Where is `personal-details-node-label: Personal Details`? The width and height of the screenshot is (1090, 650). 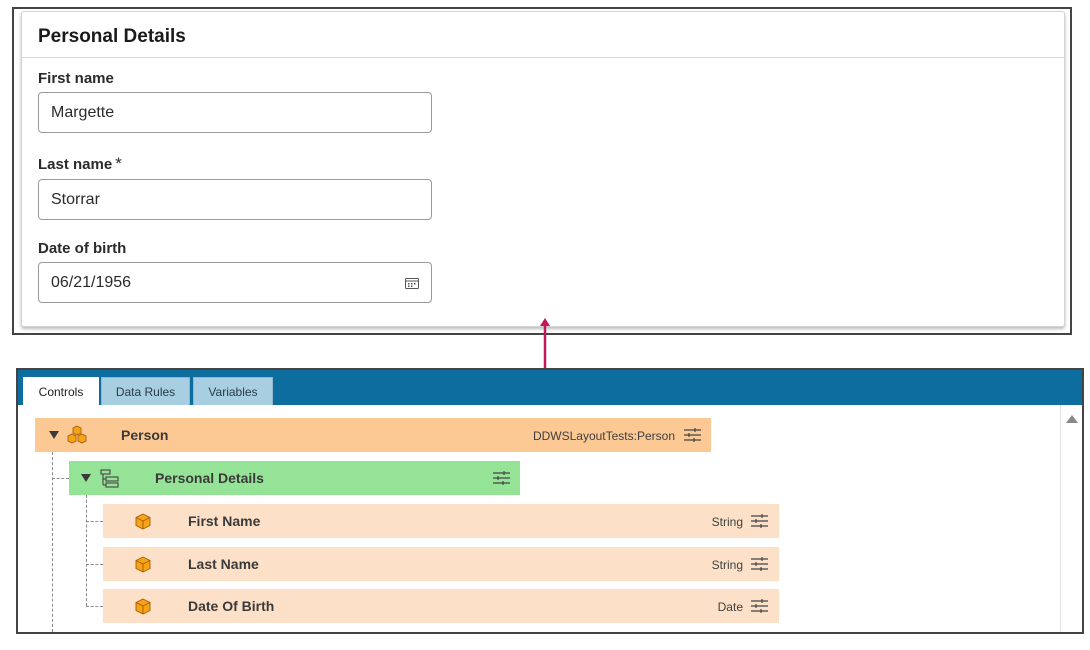 personal-details-node-label: Personal Details is located at coordinates (209, 478).